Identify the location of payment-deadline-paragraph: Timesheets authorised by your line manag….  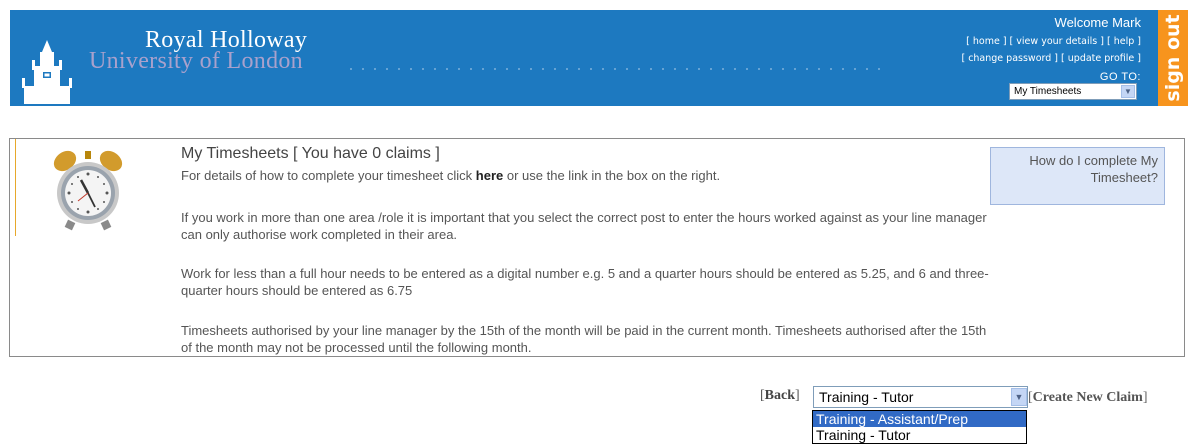
(584, 339).